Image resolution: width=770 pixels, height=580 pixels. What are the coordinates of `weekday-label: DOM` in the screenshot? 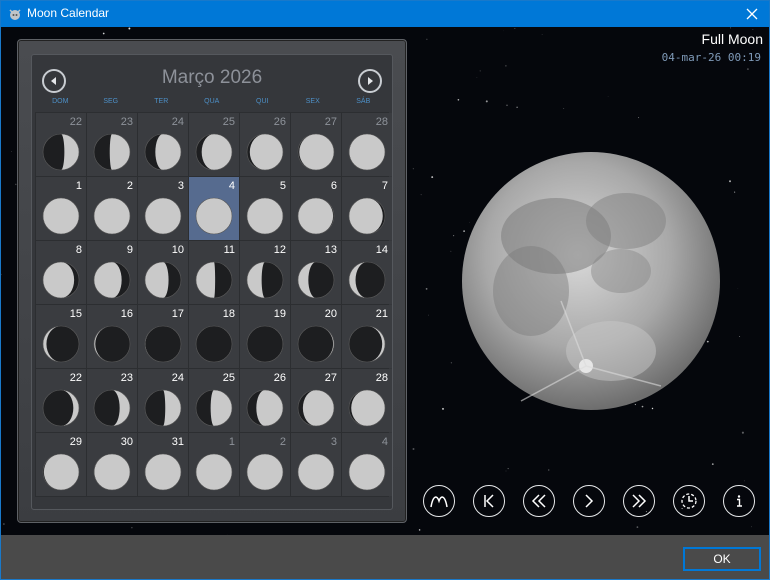 It's located at (60, 101).